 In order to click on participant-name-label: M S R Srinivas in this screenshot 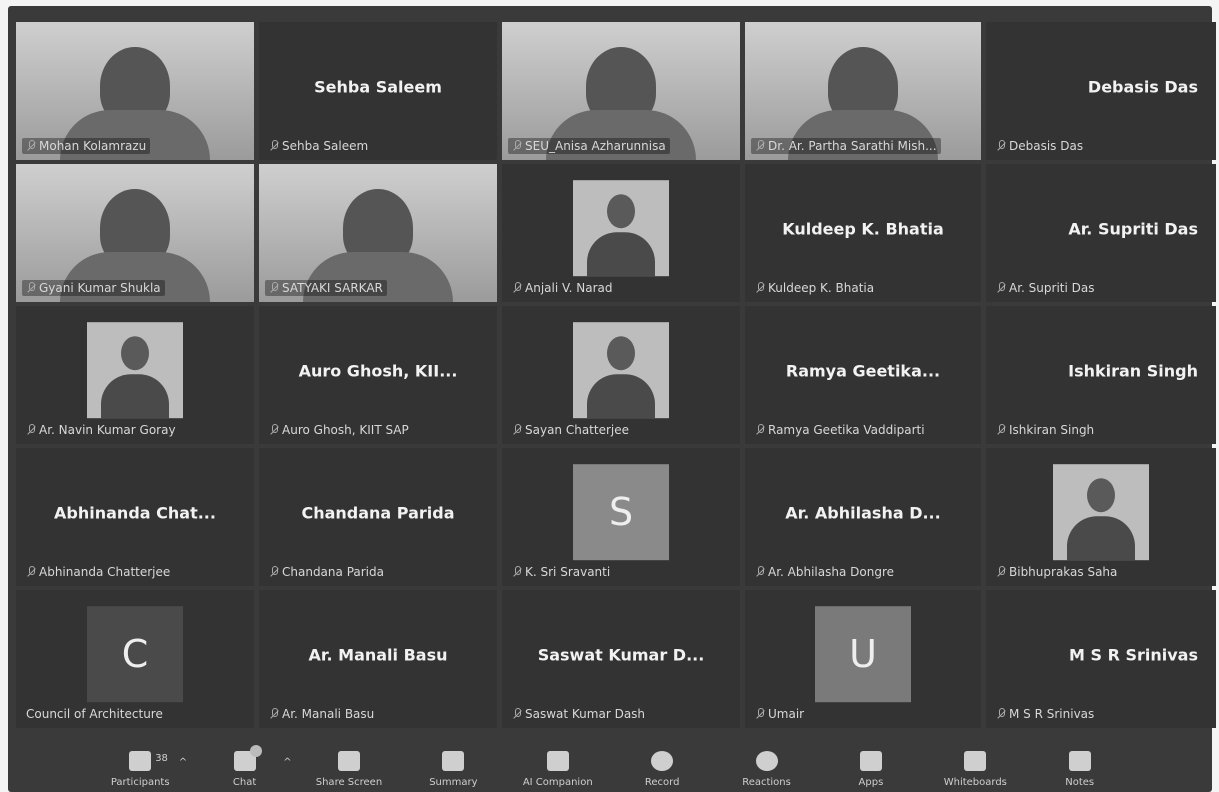, I will do `click(1045, 714)`.